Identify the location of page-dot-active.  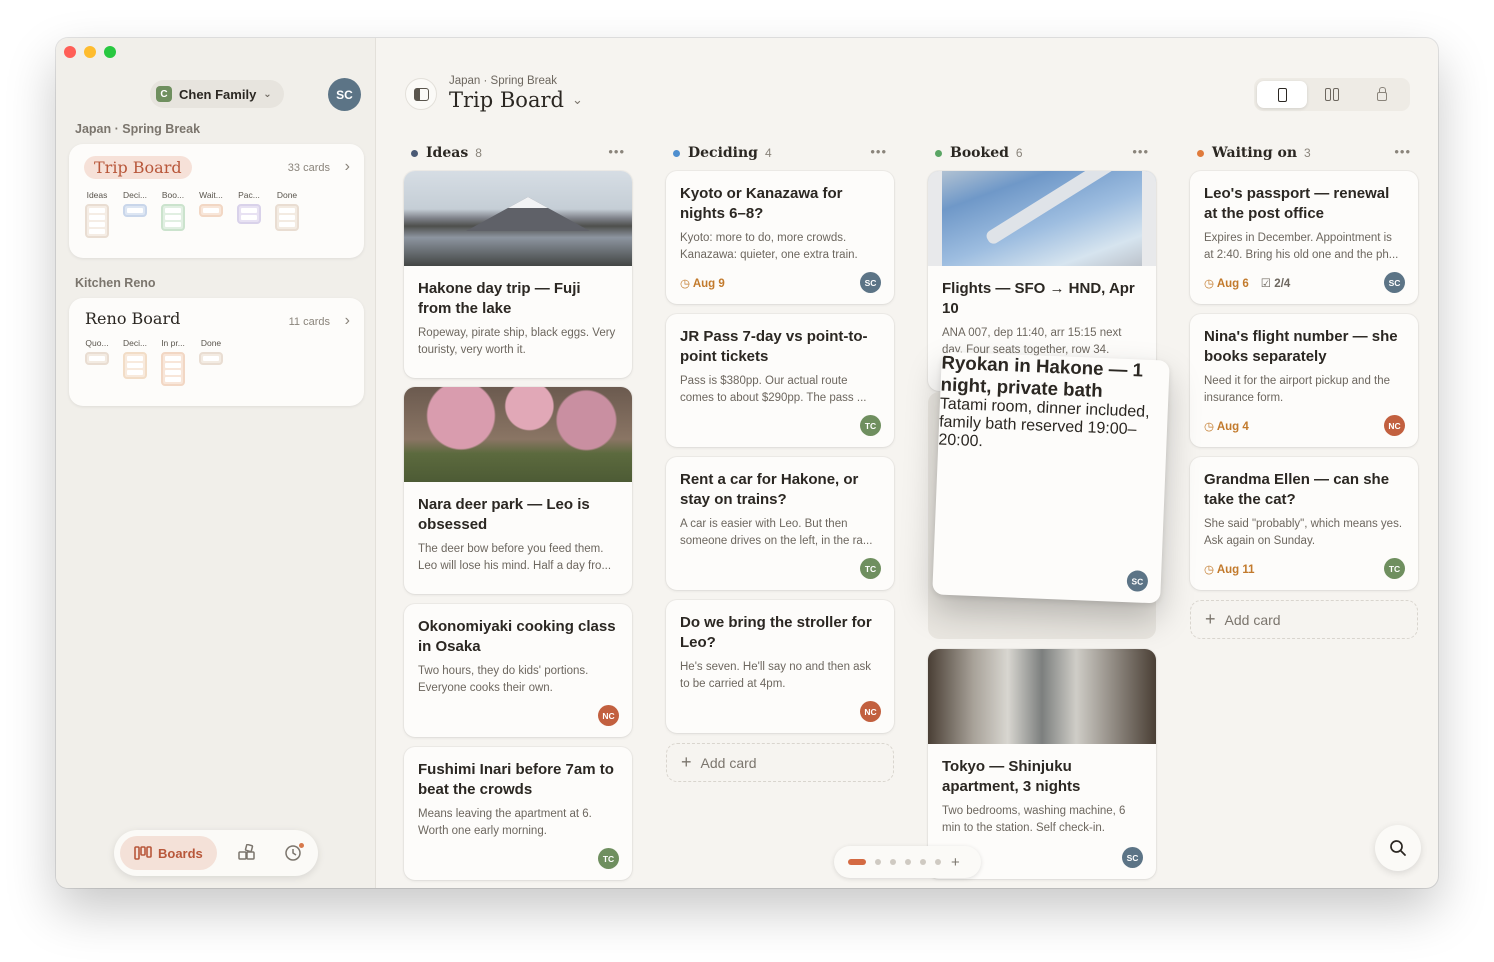
(857, 862).